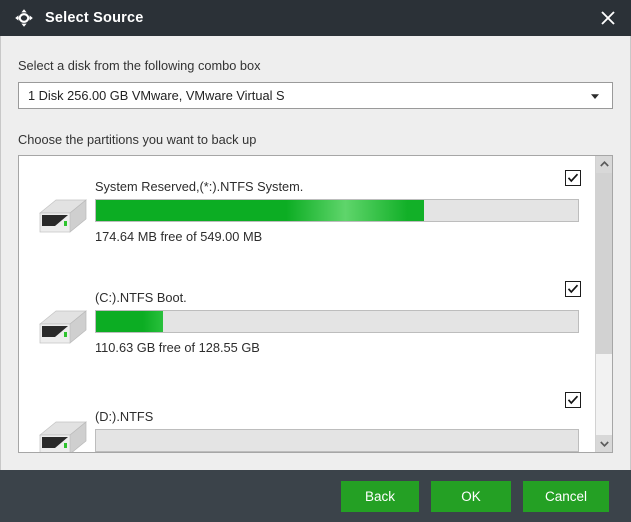 This screenshot has height=522, width=631. I want to click on window-title: Select Source, so click(94, 18).